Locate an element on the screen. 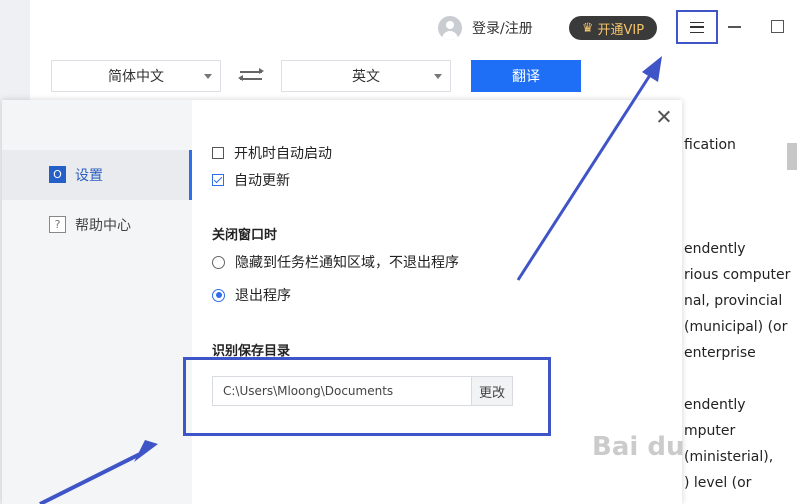 The image size is (801, 504). document-line: ) level (or is located at coordinates (718, 483).